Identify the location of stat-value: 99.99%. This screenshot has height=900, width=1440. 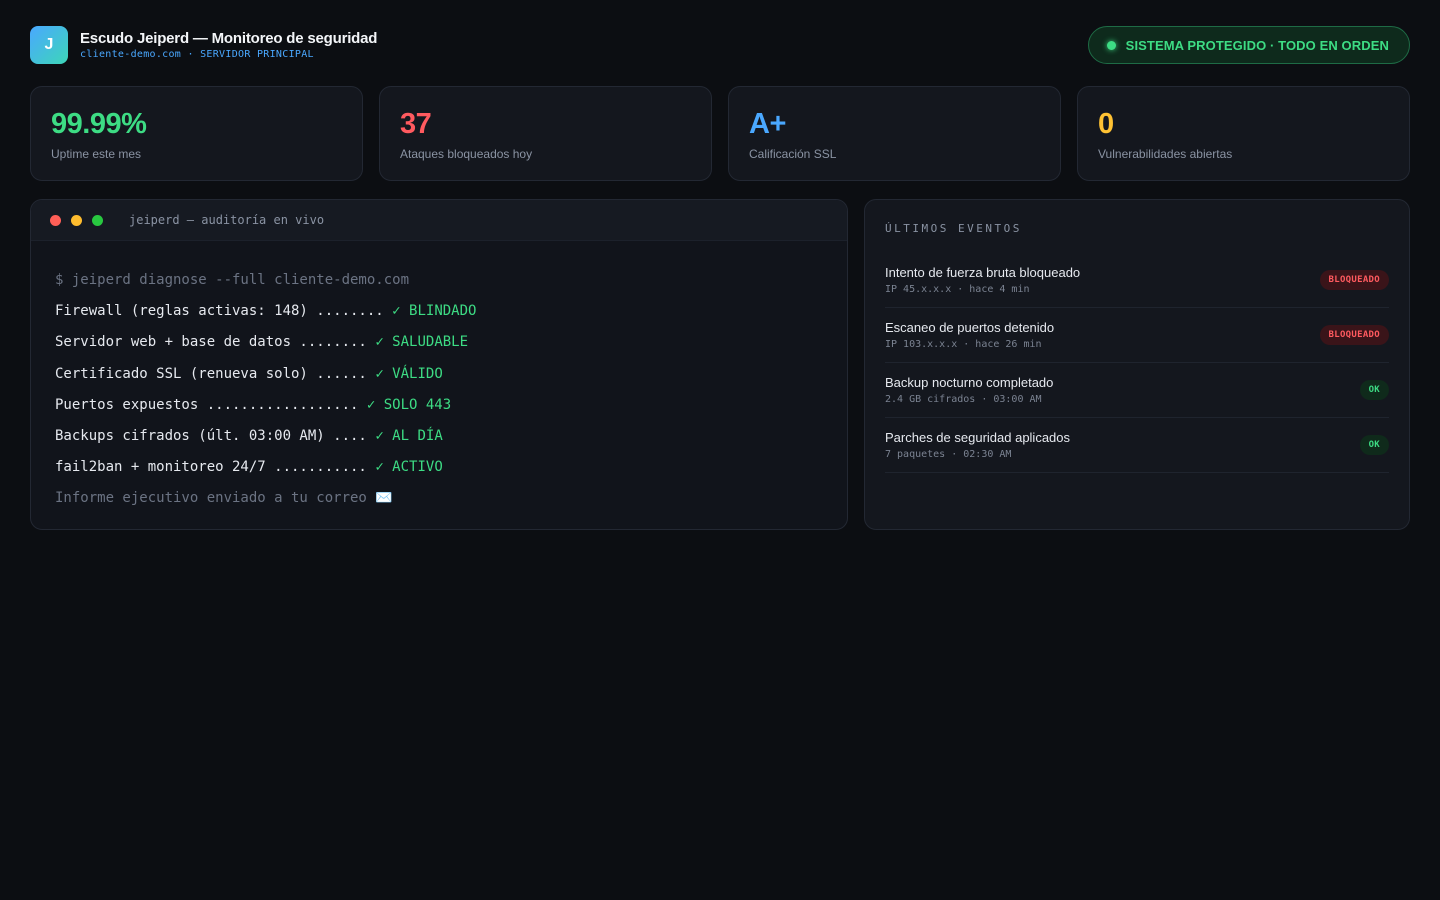
(99, 124).